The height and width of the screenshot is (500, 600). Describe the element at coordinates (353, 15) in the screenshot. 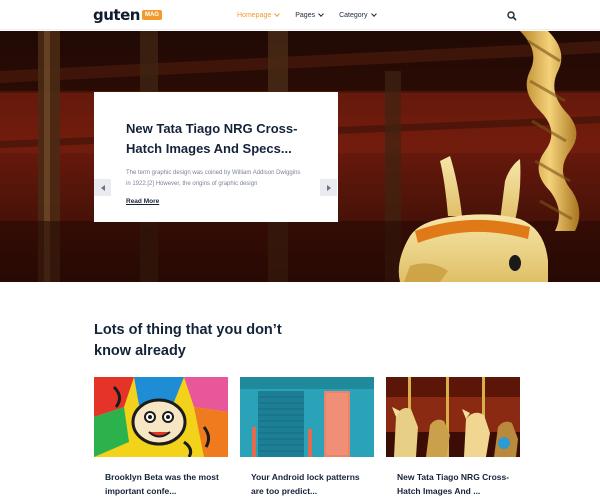

I see `nav-item-label: Category` at that location.